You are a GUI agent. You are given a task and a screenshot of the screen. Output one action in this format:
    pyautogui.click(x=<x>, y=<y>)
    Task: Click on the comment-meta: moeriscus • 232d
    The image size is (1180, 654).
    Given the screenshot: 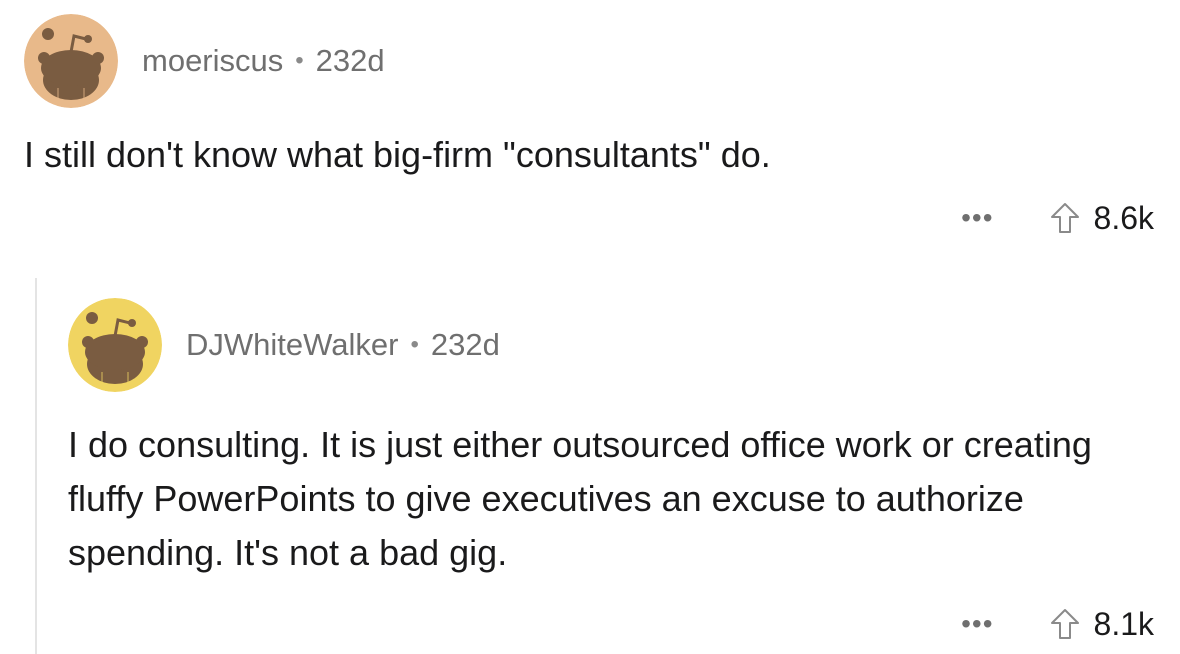 What is the action you would take?
    pyautogui.click(x=263, y=61)
    